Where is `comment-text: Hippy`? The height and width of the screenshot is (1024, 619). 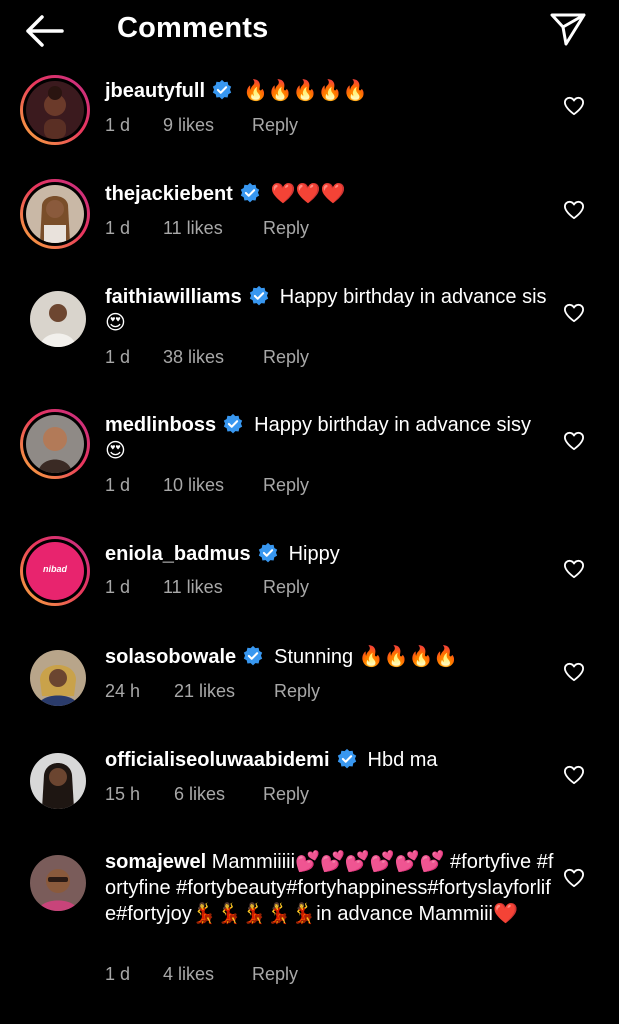 comment-text: Hippy is located at coordinates (314, 554).